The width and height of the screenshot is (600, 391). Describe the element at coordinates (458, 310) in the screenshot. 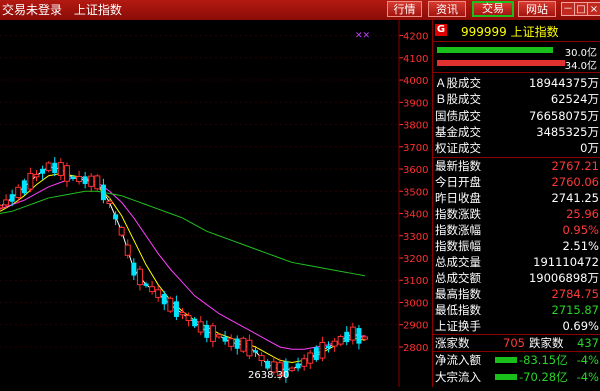

I see `index-row-label: 最低指数` at that location.